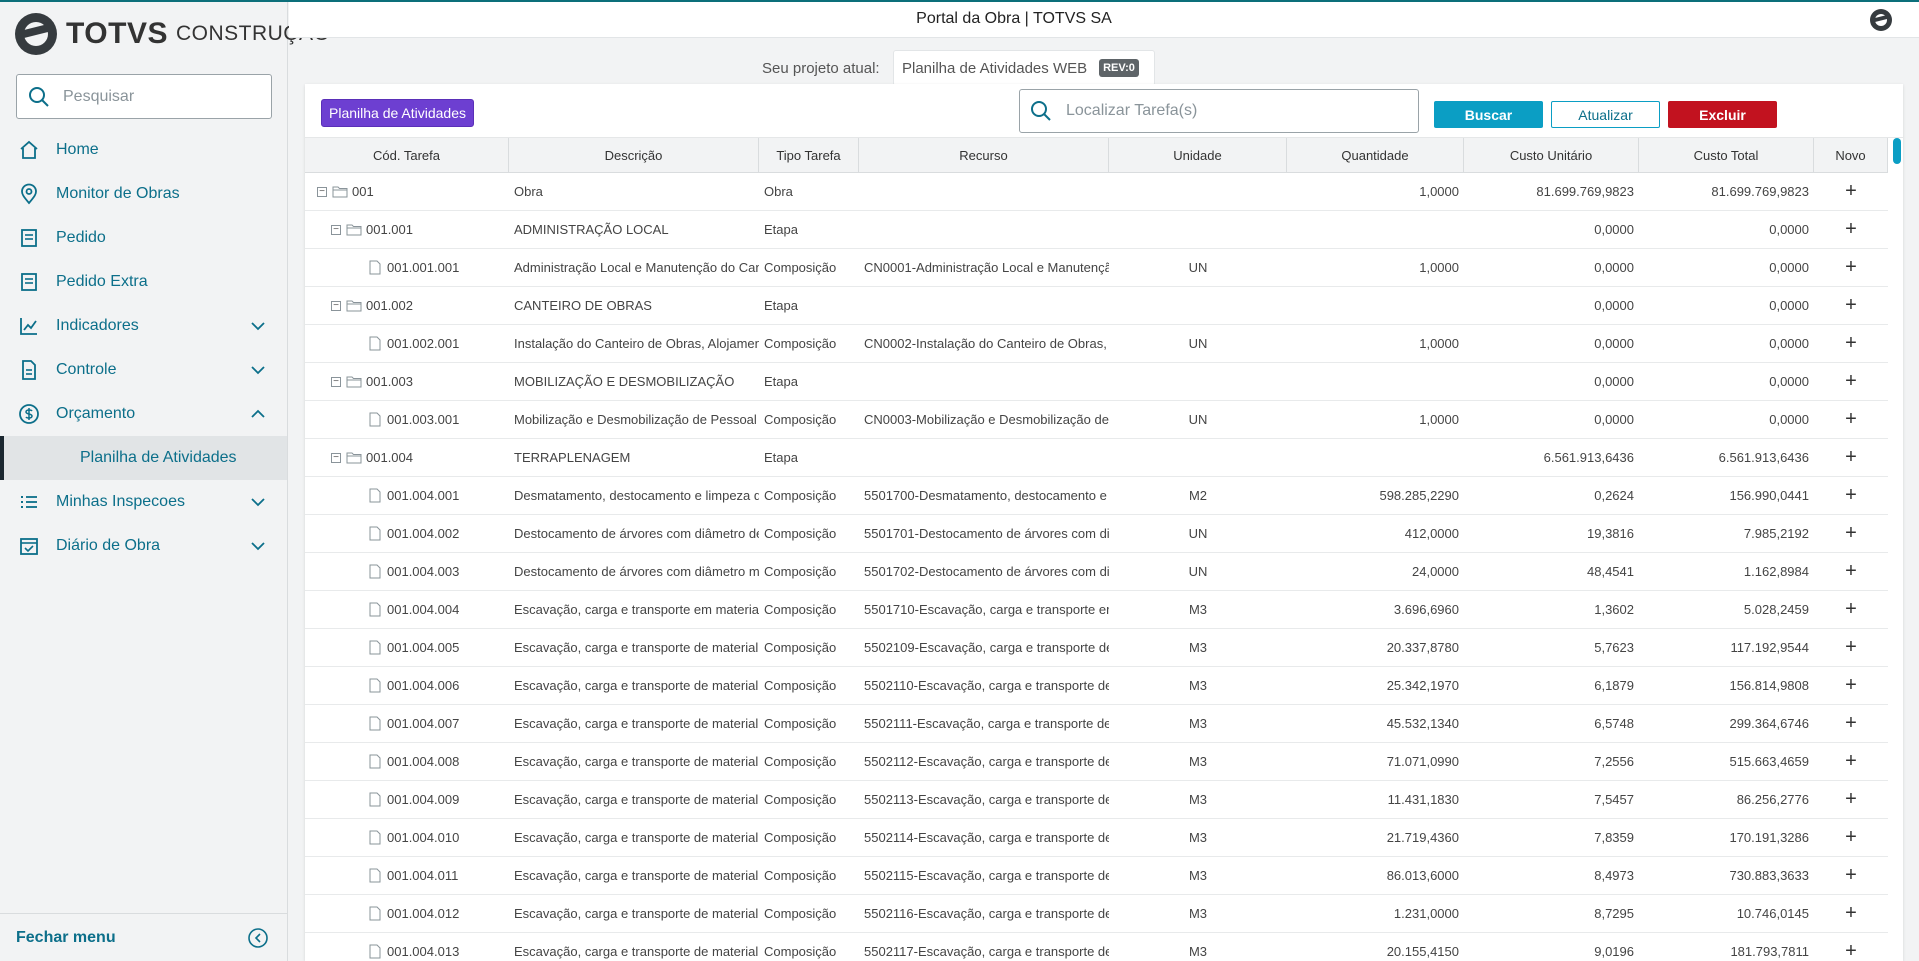 The width and height of the screenshot is (1919, 961). Describe the element at coordinates (163, 96) in the screenshot. I see `sidebar-search-input` at that location.